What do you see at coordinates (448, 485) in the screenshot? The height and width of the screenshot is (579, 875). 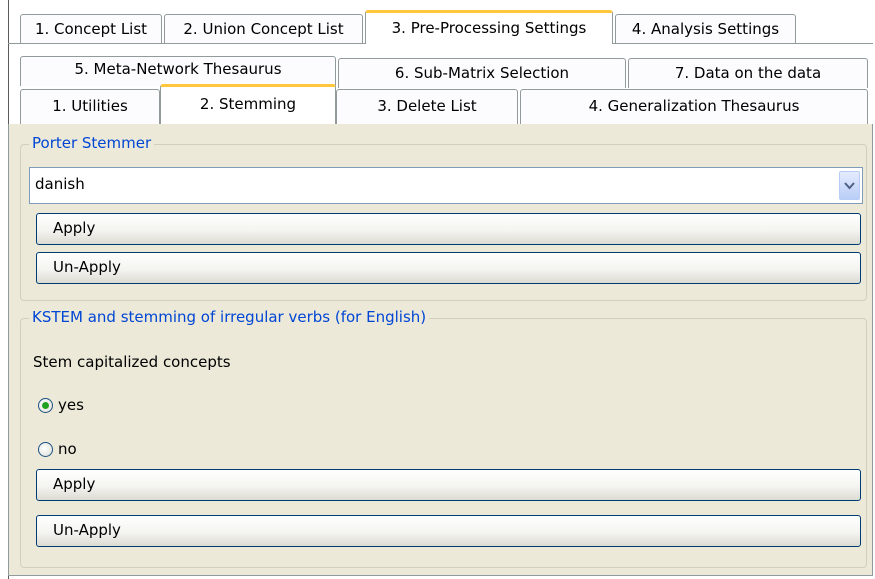 I see `kstem-apply-button: Apply` at bounding box center [448, 485].